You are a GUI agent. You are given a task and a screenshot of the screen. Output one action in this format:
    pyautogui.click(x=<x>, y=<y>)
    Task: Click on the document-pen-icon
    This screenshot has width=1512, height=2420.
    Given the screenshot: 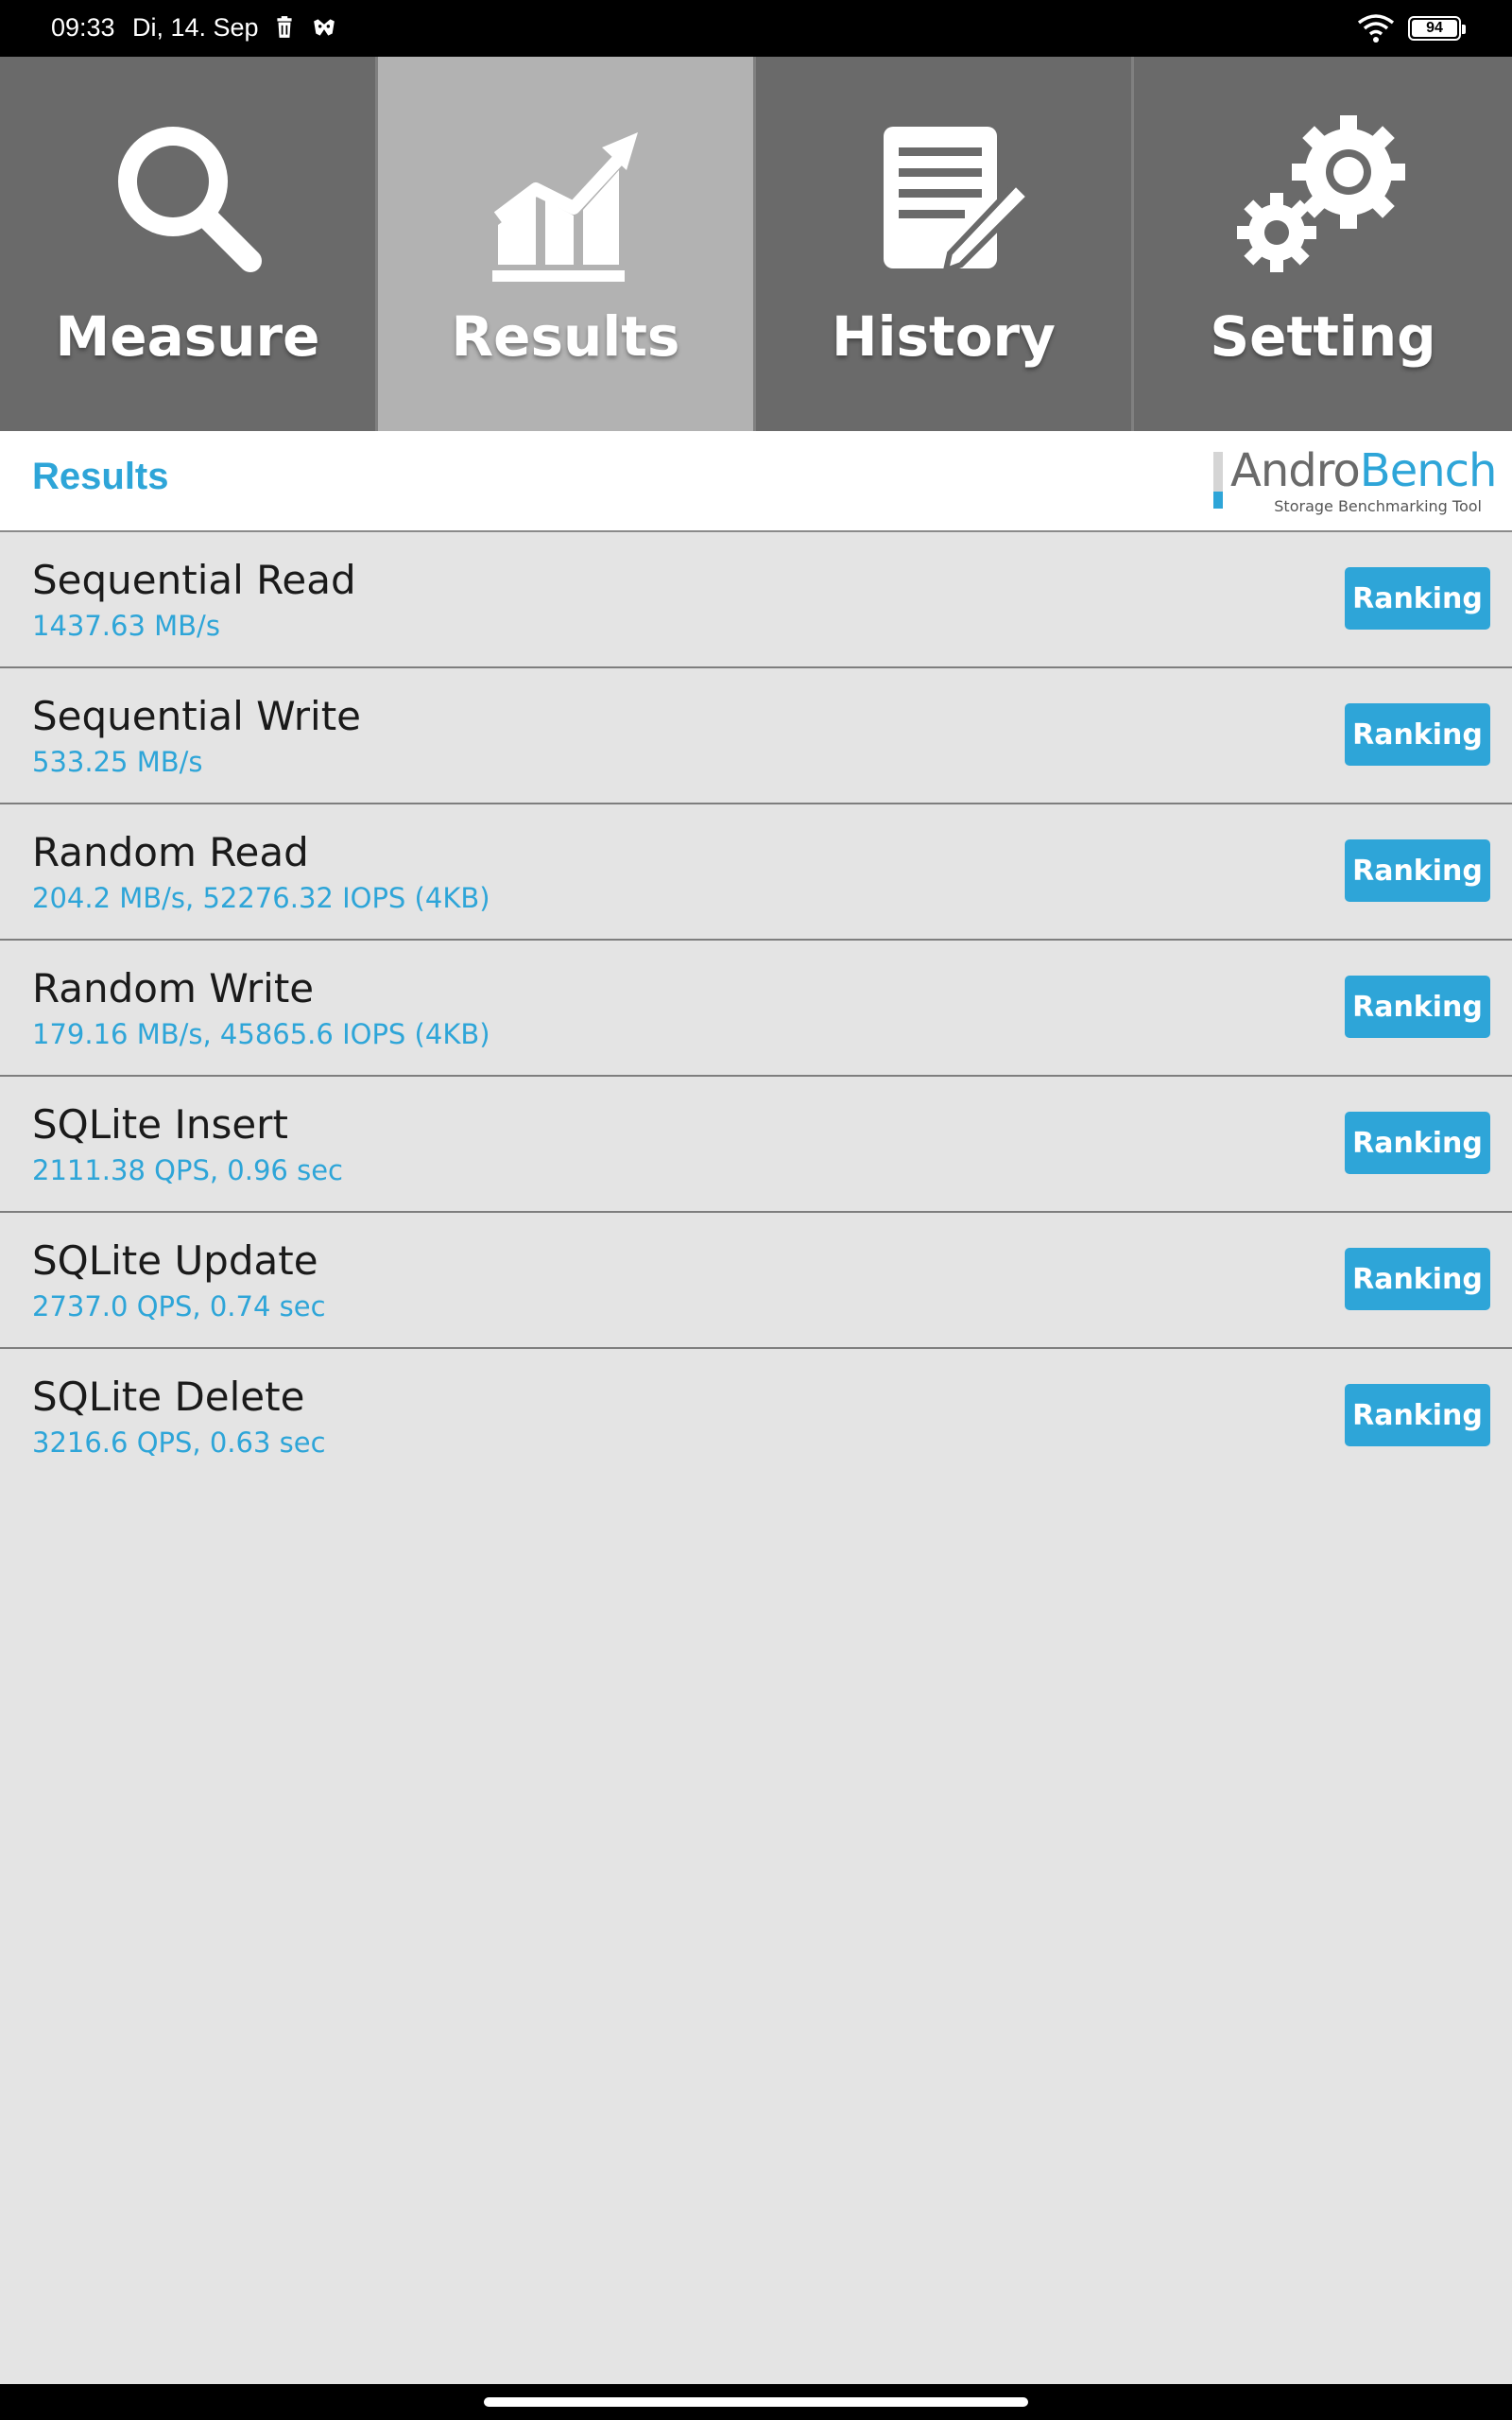 What is the action you would take?
    pyautogui.click(x=959, y=201)
    